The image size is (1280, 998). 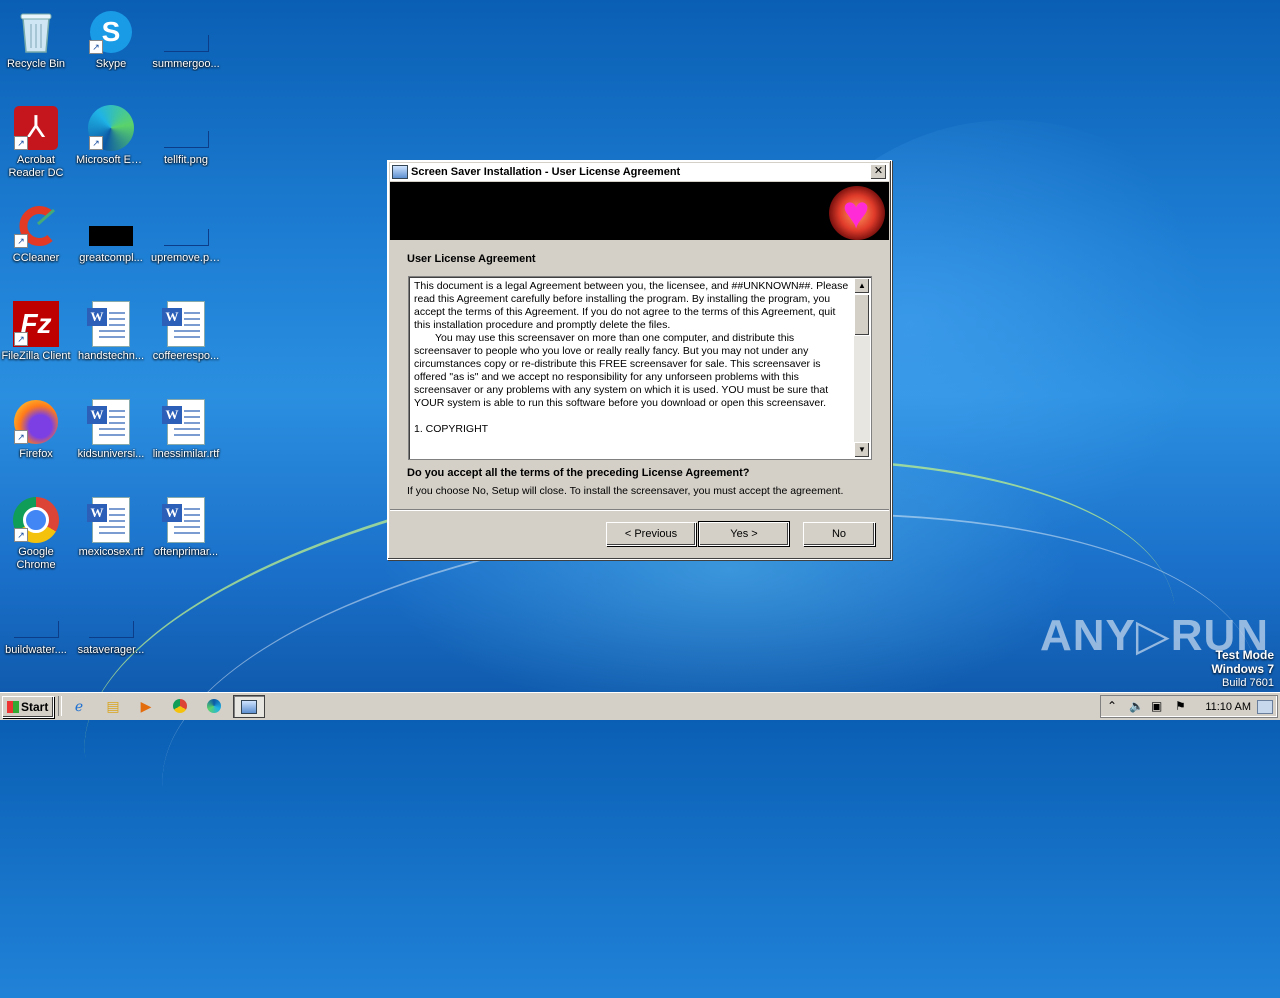 I want to click on scroll-up-button: ▲, so click(x=862, y=286).